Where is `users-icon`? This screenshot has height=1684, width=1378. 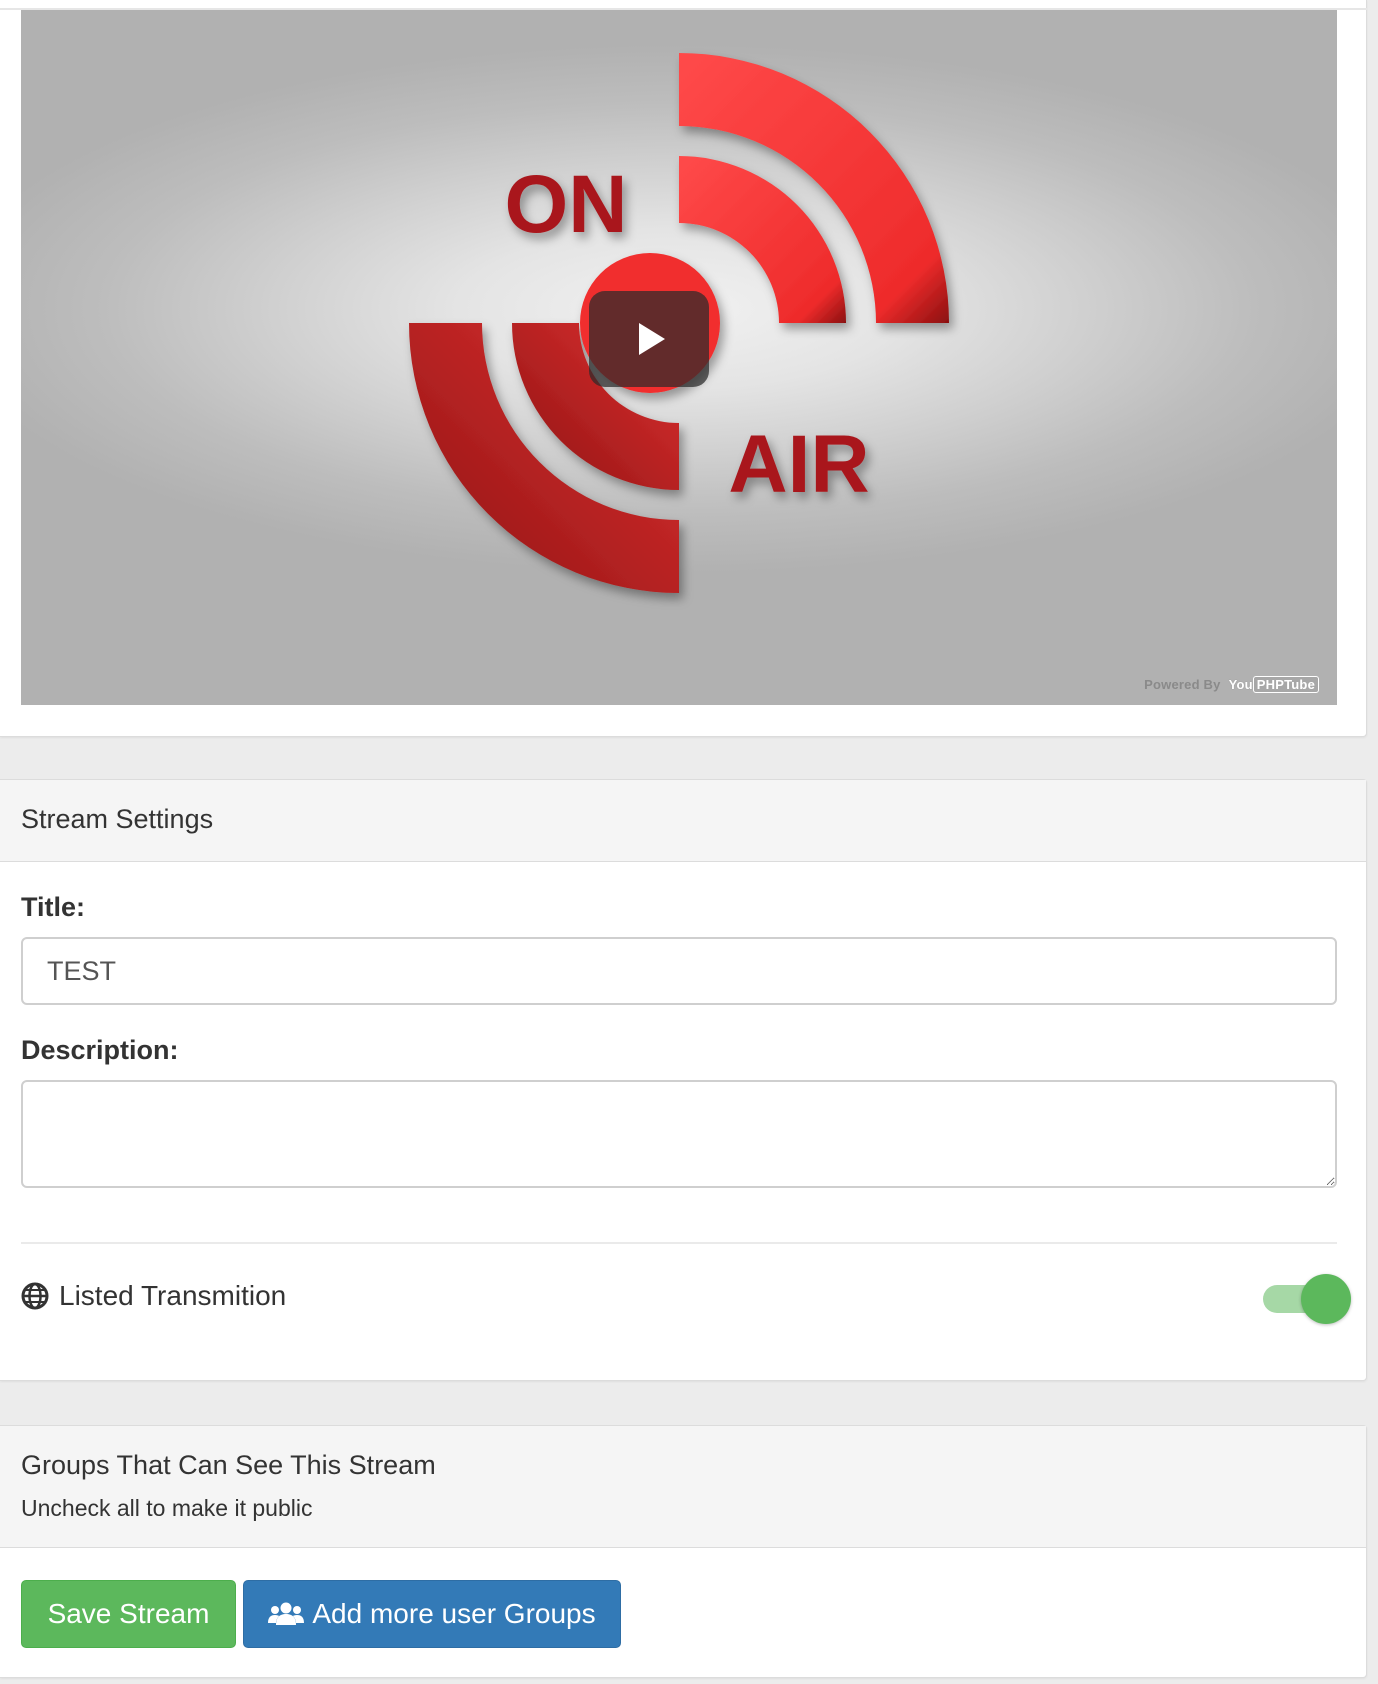 users-icon is located at coordinates (286, 1613).